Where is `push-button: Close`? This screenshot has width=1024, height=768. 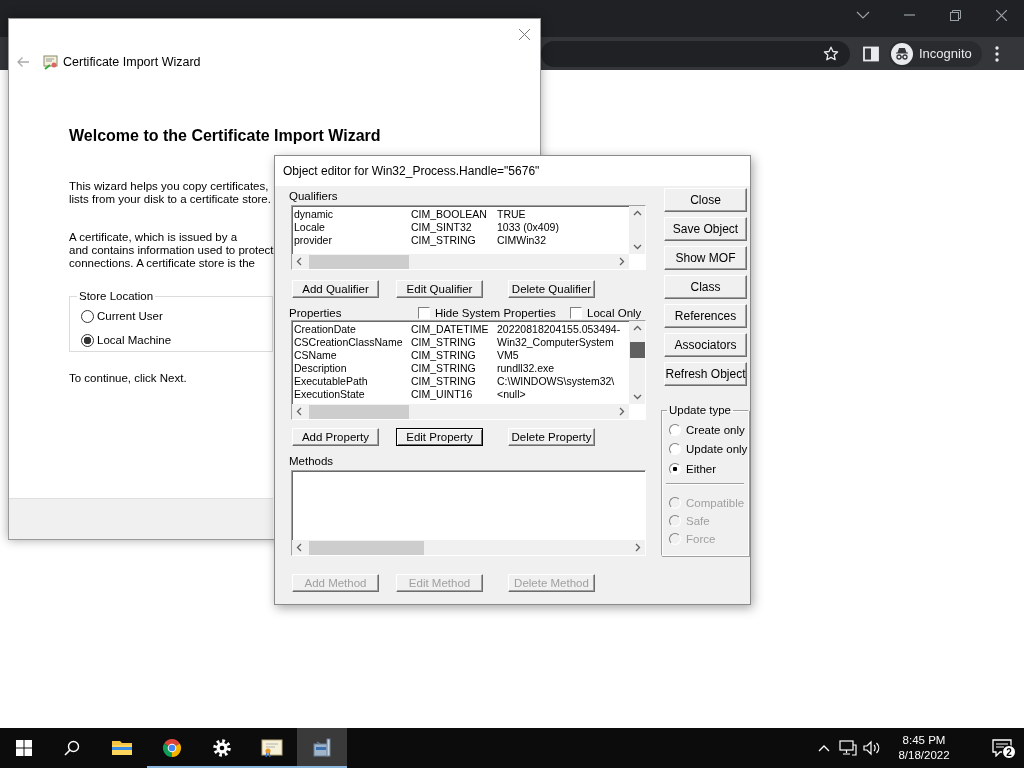
push-button: Close is located at coordinates (705, 200).